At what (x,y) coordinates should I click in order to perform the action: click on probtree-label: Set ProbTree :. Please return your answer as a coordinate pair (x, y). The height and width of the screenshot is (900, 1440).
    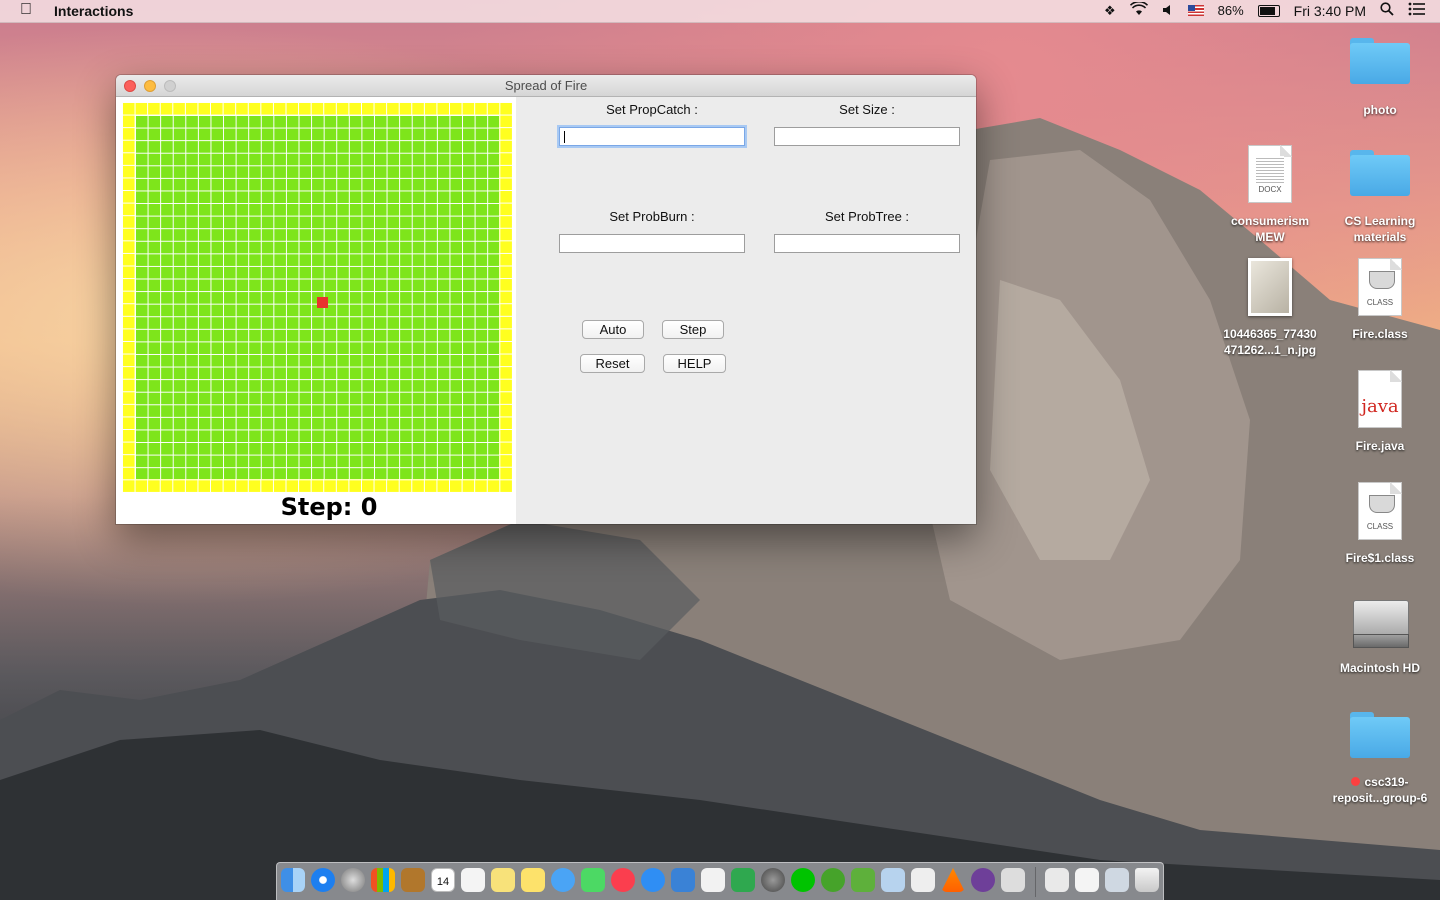
    Looking at the image, I should click on (867, 216).